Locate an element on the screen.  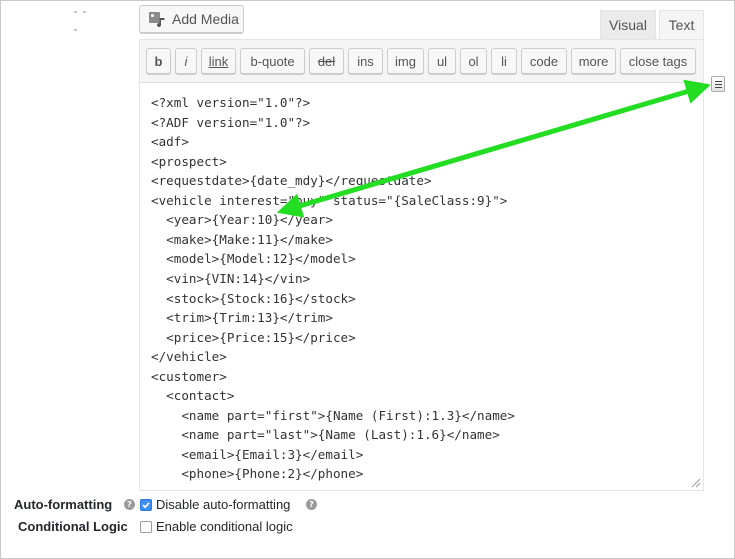
quicktag-more-button: more is located at coordinates (593, 61).